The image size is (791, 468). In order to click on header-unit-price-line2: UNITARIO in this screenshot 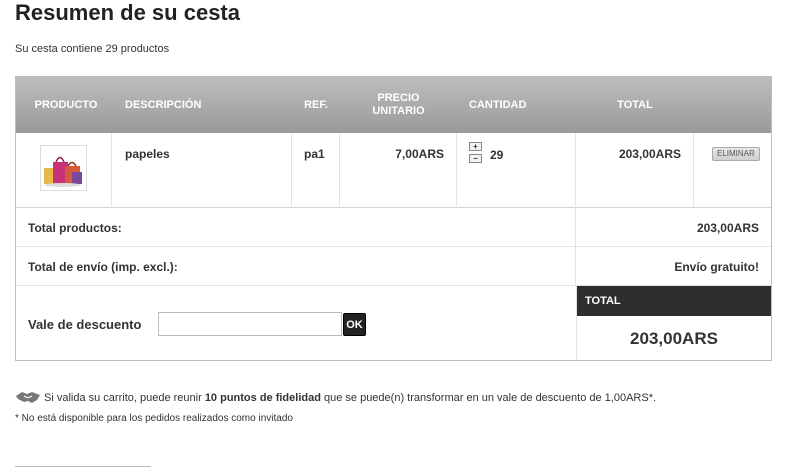, I will do `click(398, 111)`.